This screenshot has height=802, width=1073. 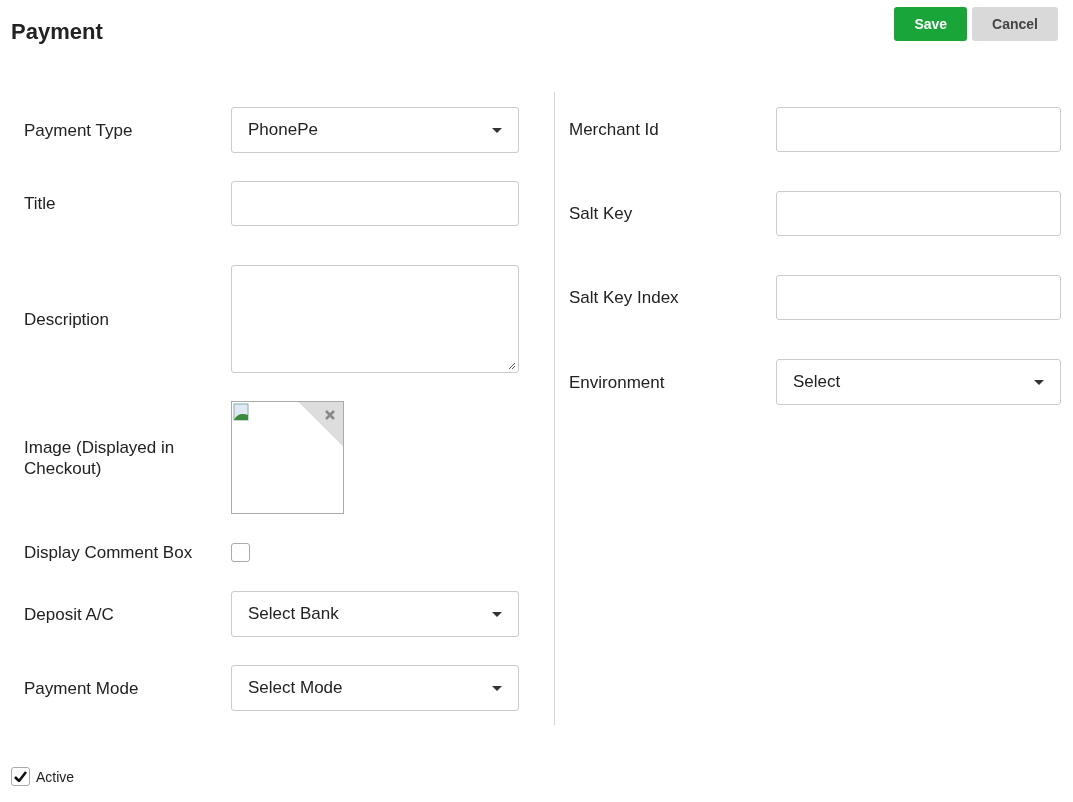 What do you see at coordinates (1015, 24) in the screenshot?
I see `cancel-button: Cancel` at bounding box center [1015, 24].